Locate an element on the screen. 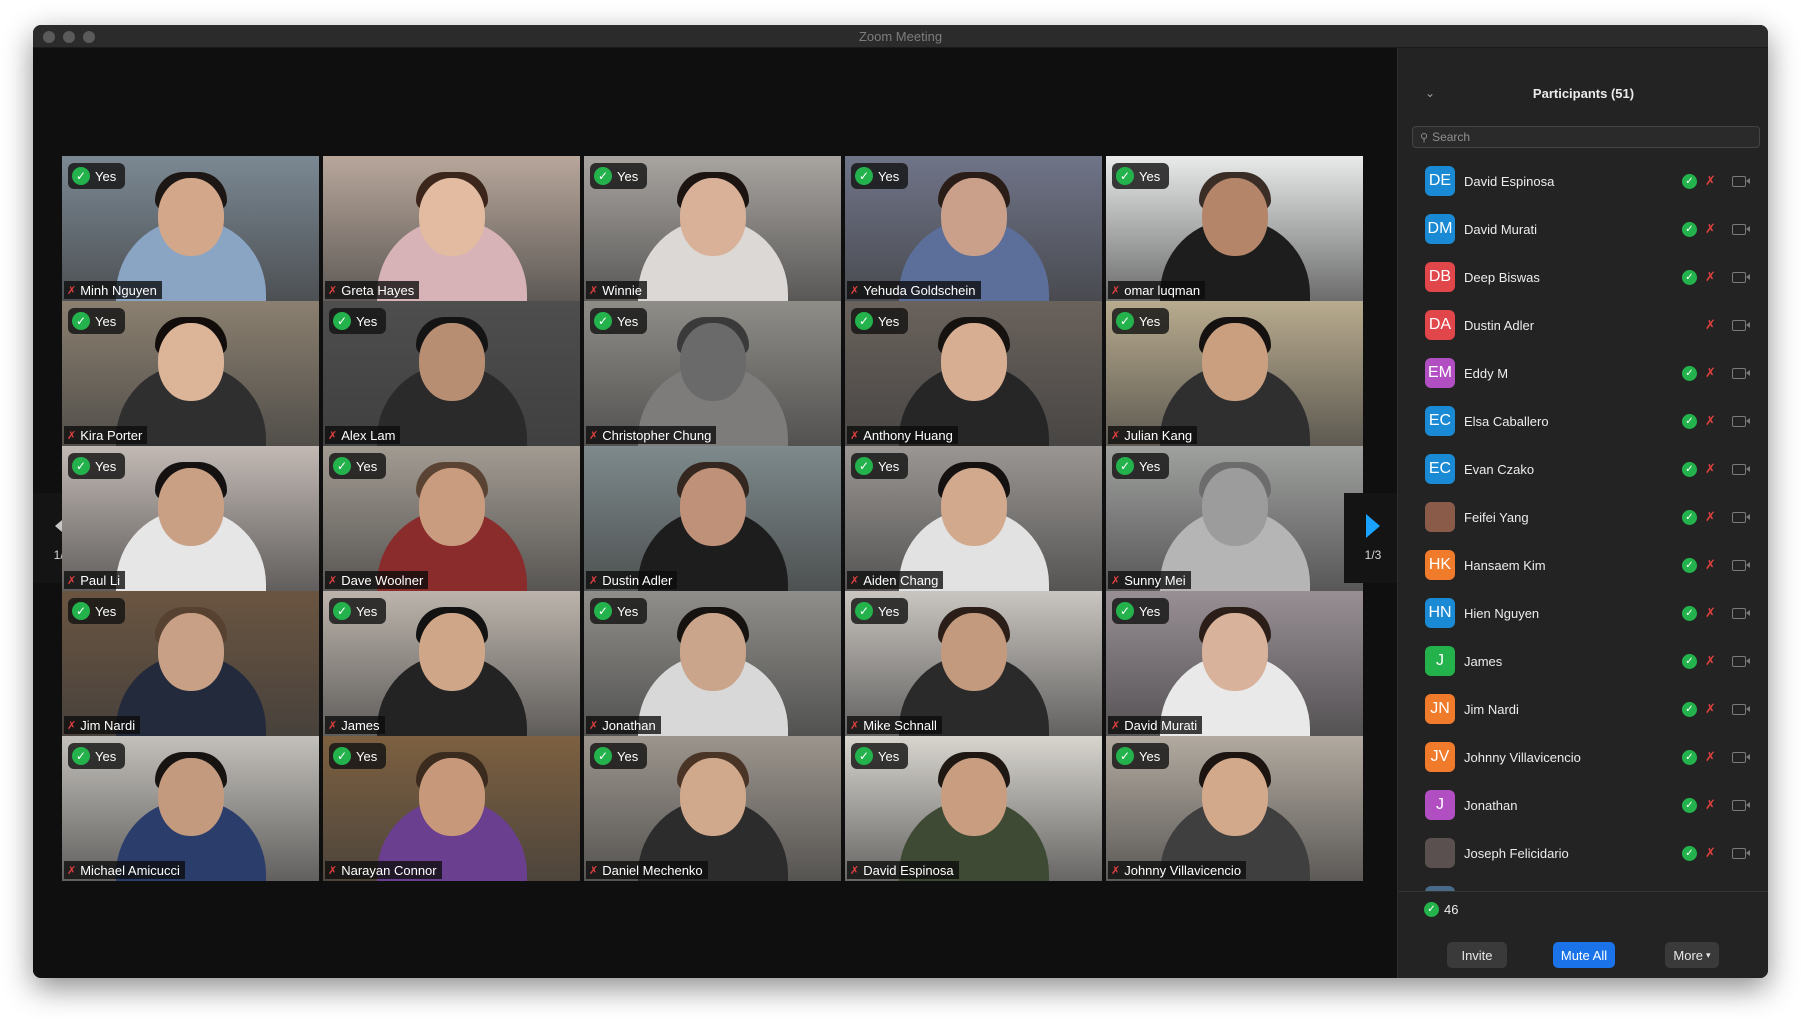 The height and width of the screenshot is (1019, 1801). participant-name: David Murati is located at coordinates (1161, 725).